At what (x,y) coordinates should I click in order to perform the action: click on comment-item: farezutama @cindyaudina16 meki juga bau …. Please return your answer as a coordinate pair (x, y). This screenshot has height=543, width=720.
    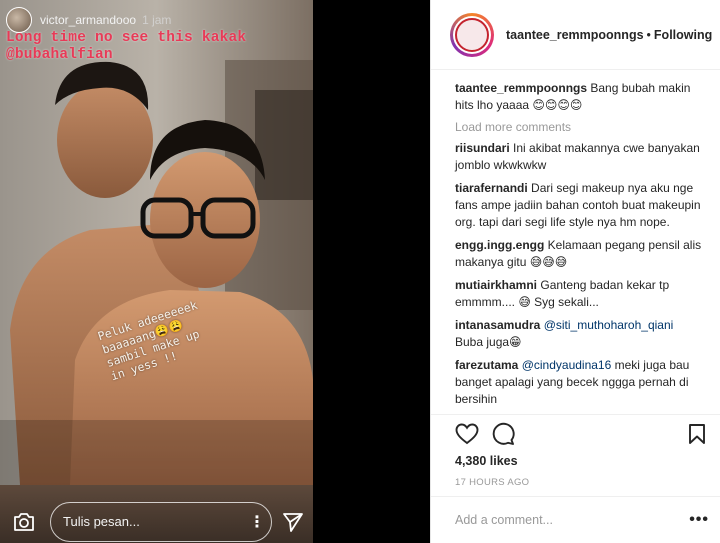
    Looking at the image, I should click on (579, 382).